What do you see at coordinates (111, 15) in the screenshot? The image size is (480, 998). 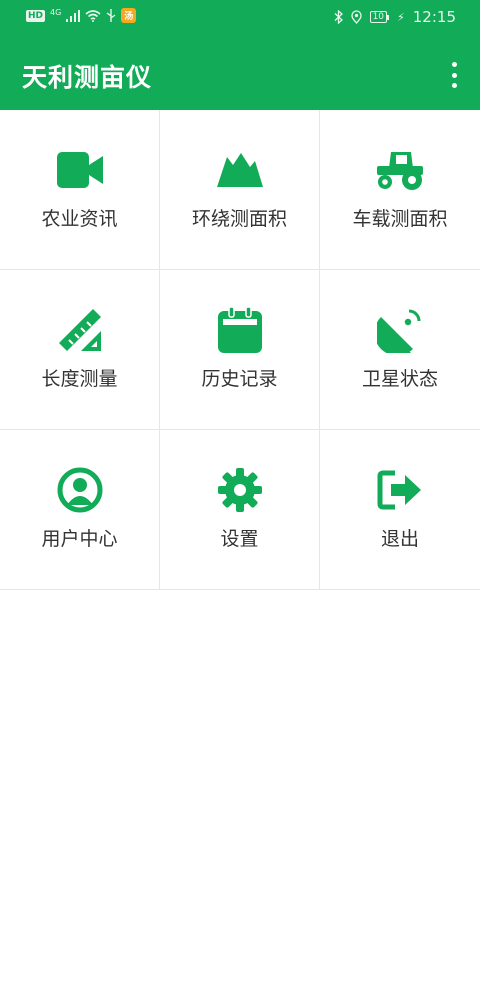 I see `usb-icon` at bounding box center [111, 15].